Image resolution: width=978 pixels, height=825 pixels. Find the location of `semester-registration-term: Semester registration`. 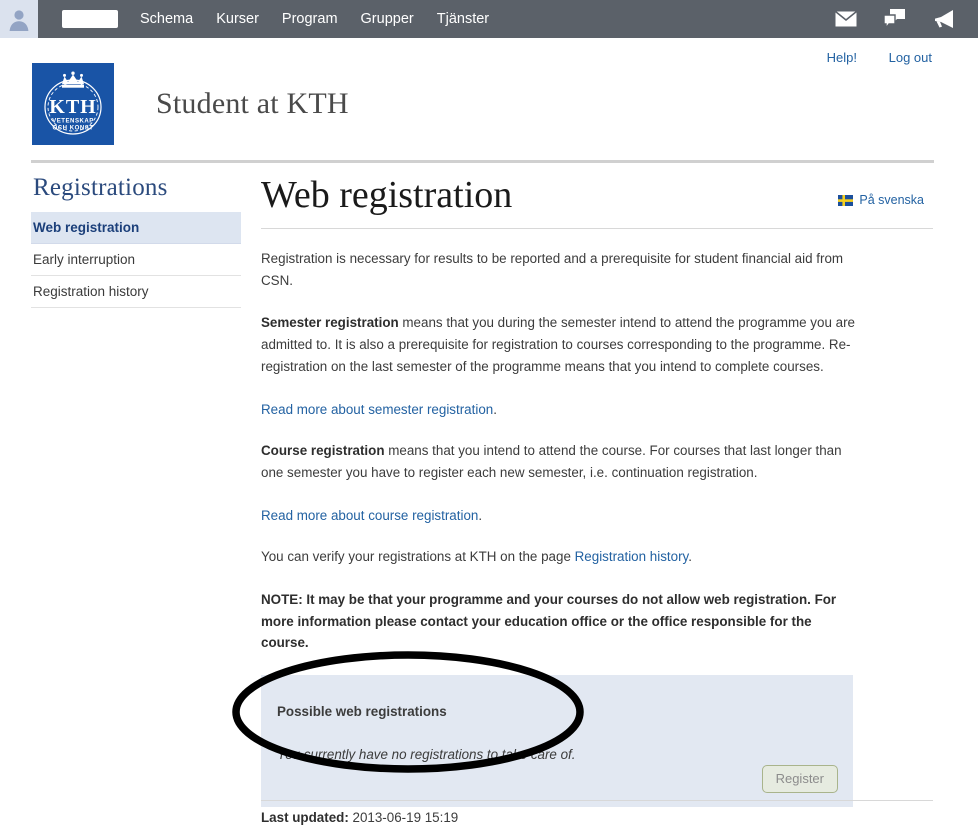

semester-registration-term: Semester registration is located at coordinates (330, 323).